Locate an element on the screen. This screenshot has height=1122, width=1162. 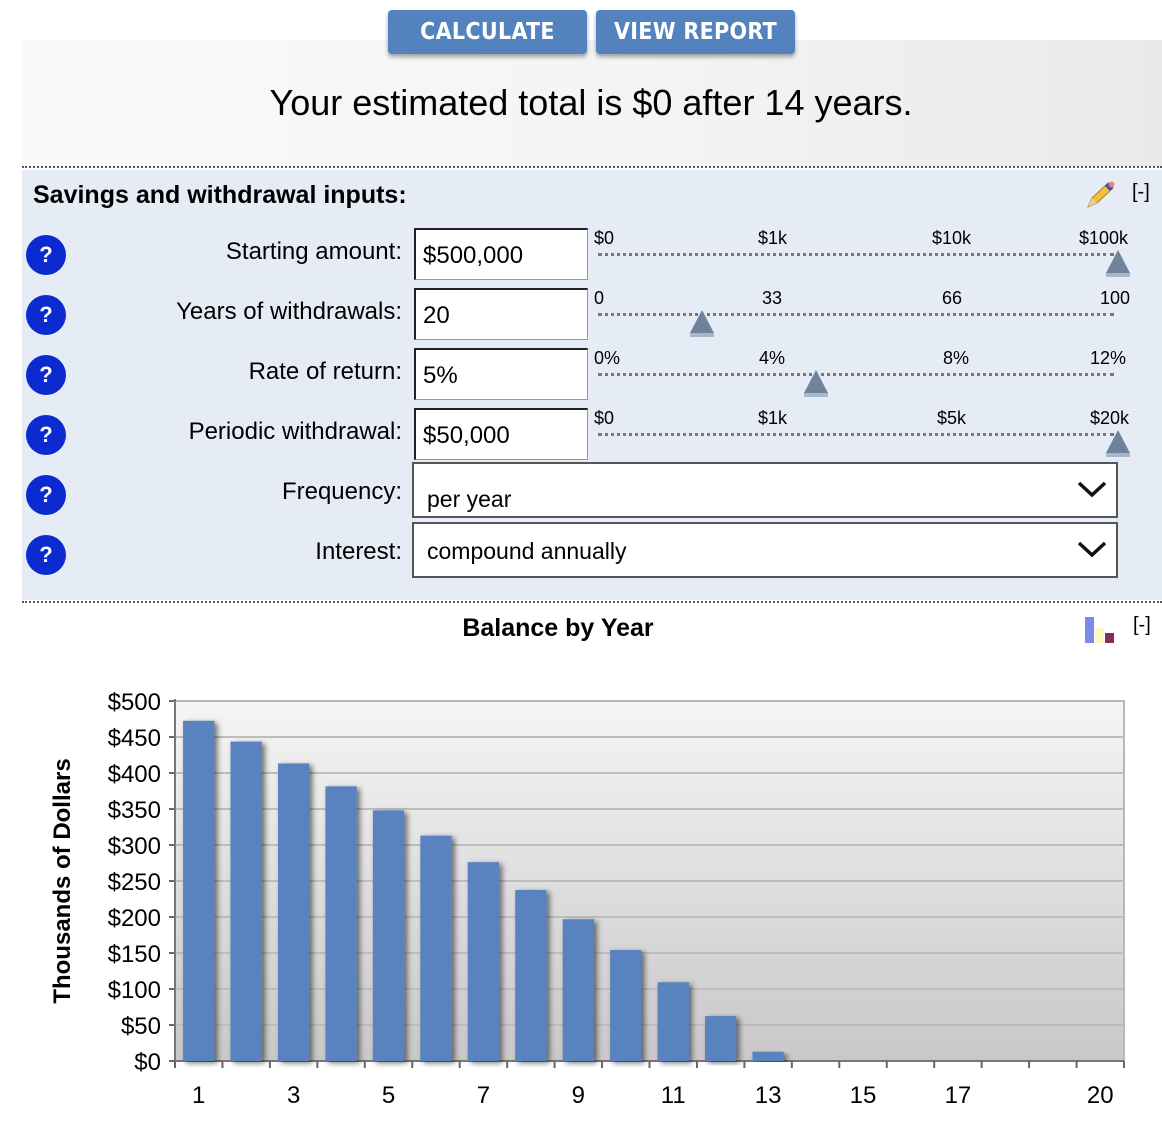
y-tick-label: $300 is located at coordinates (134, 846).